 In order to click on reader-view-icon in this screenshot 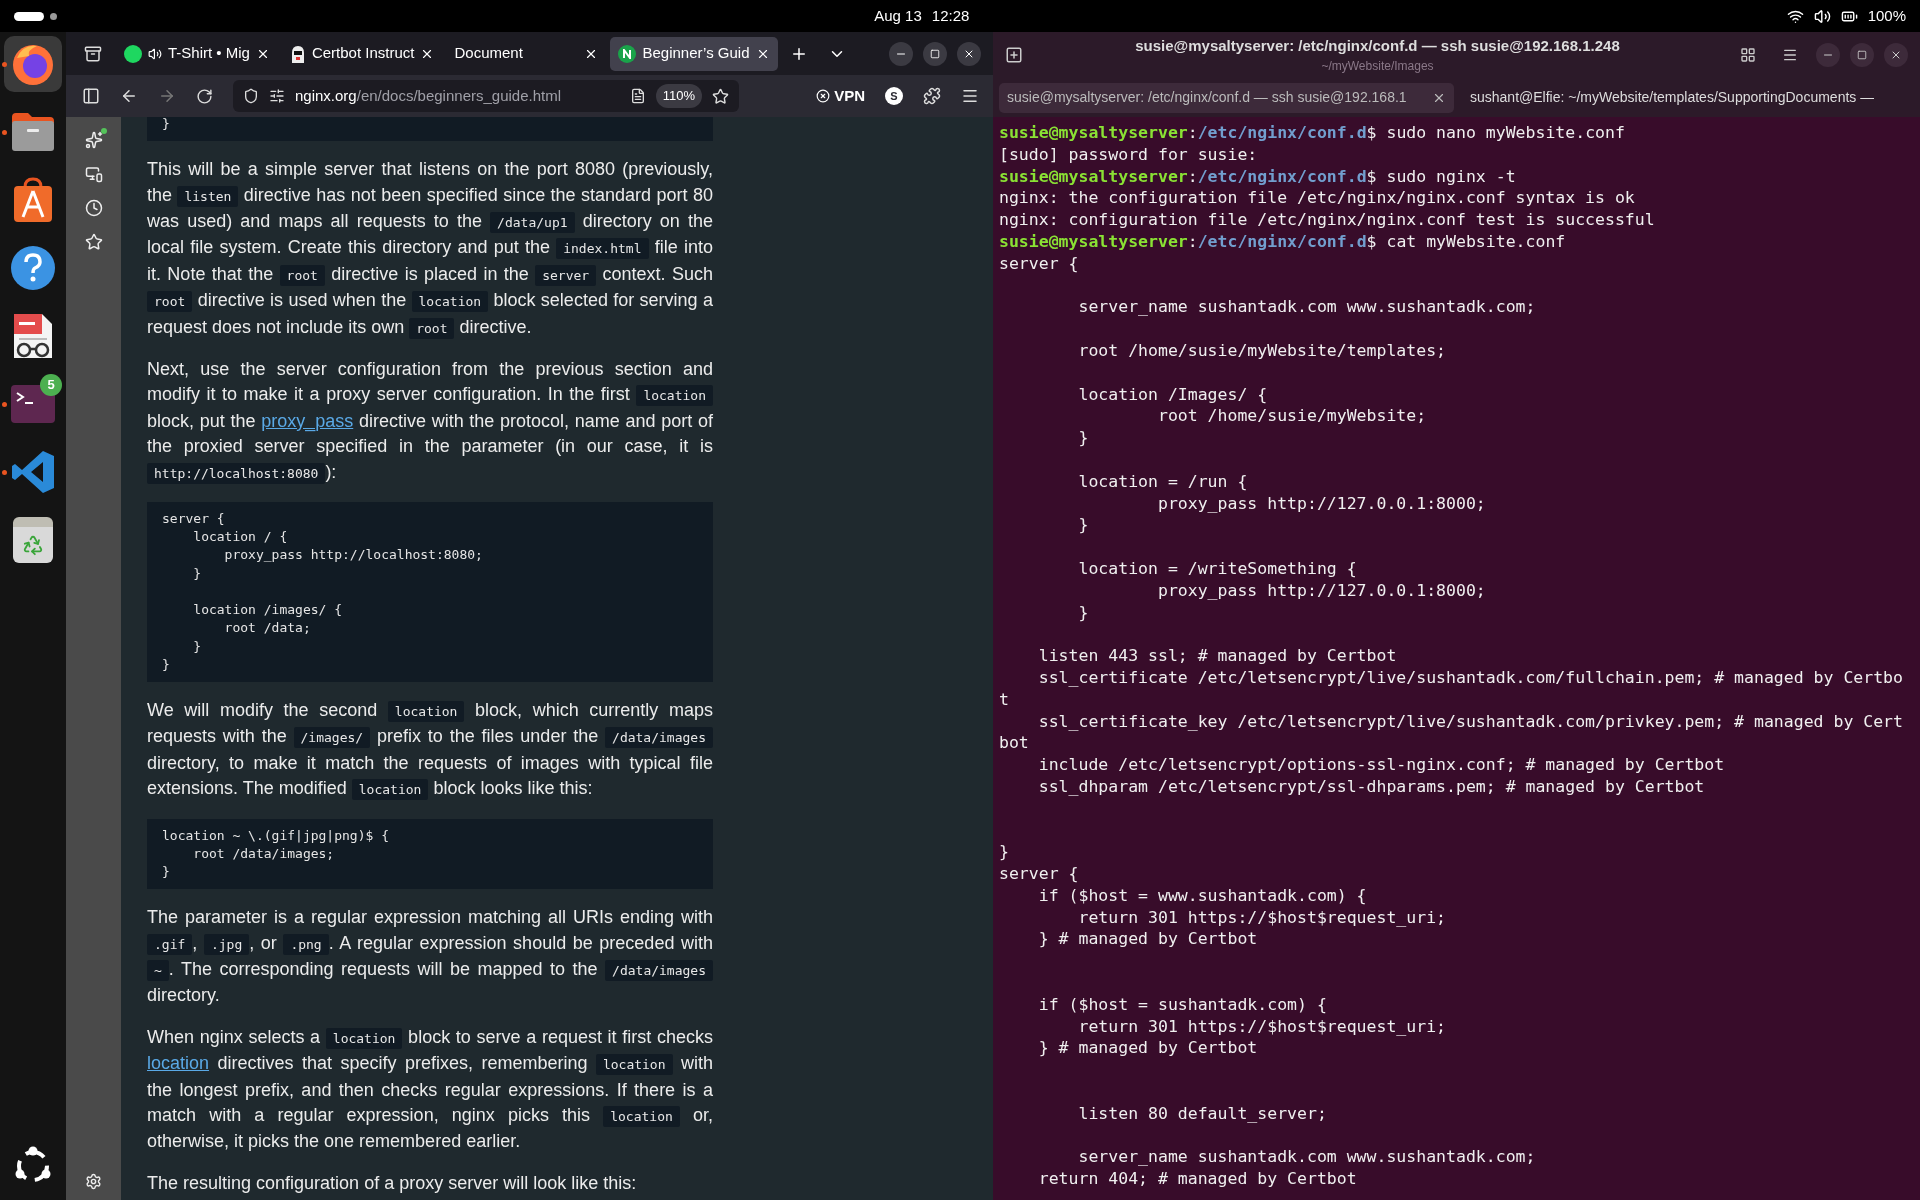, I will do `click(637, 96)`.